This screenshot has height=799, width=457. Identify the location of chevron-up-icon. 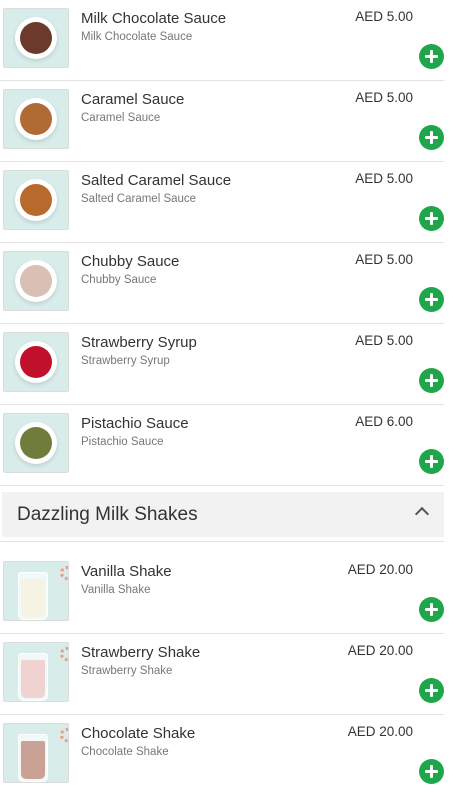
(422, 514).